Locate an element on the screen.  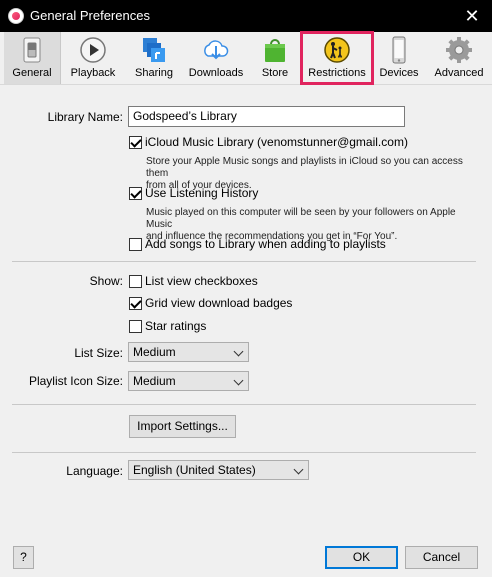
list-view-checkboxes-checkbox is located at coordinates (135, 281).